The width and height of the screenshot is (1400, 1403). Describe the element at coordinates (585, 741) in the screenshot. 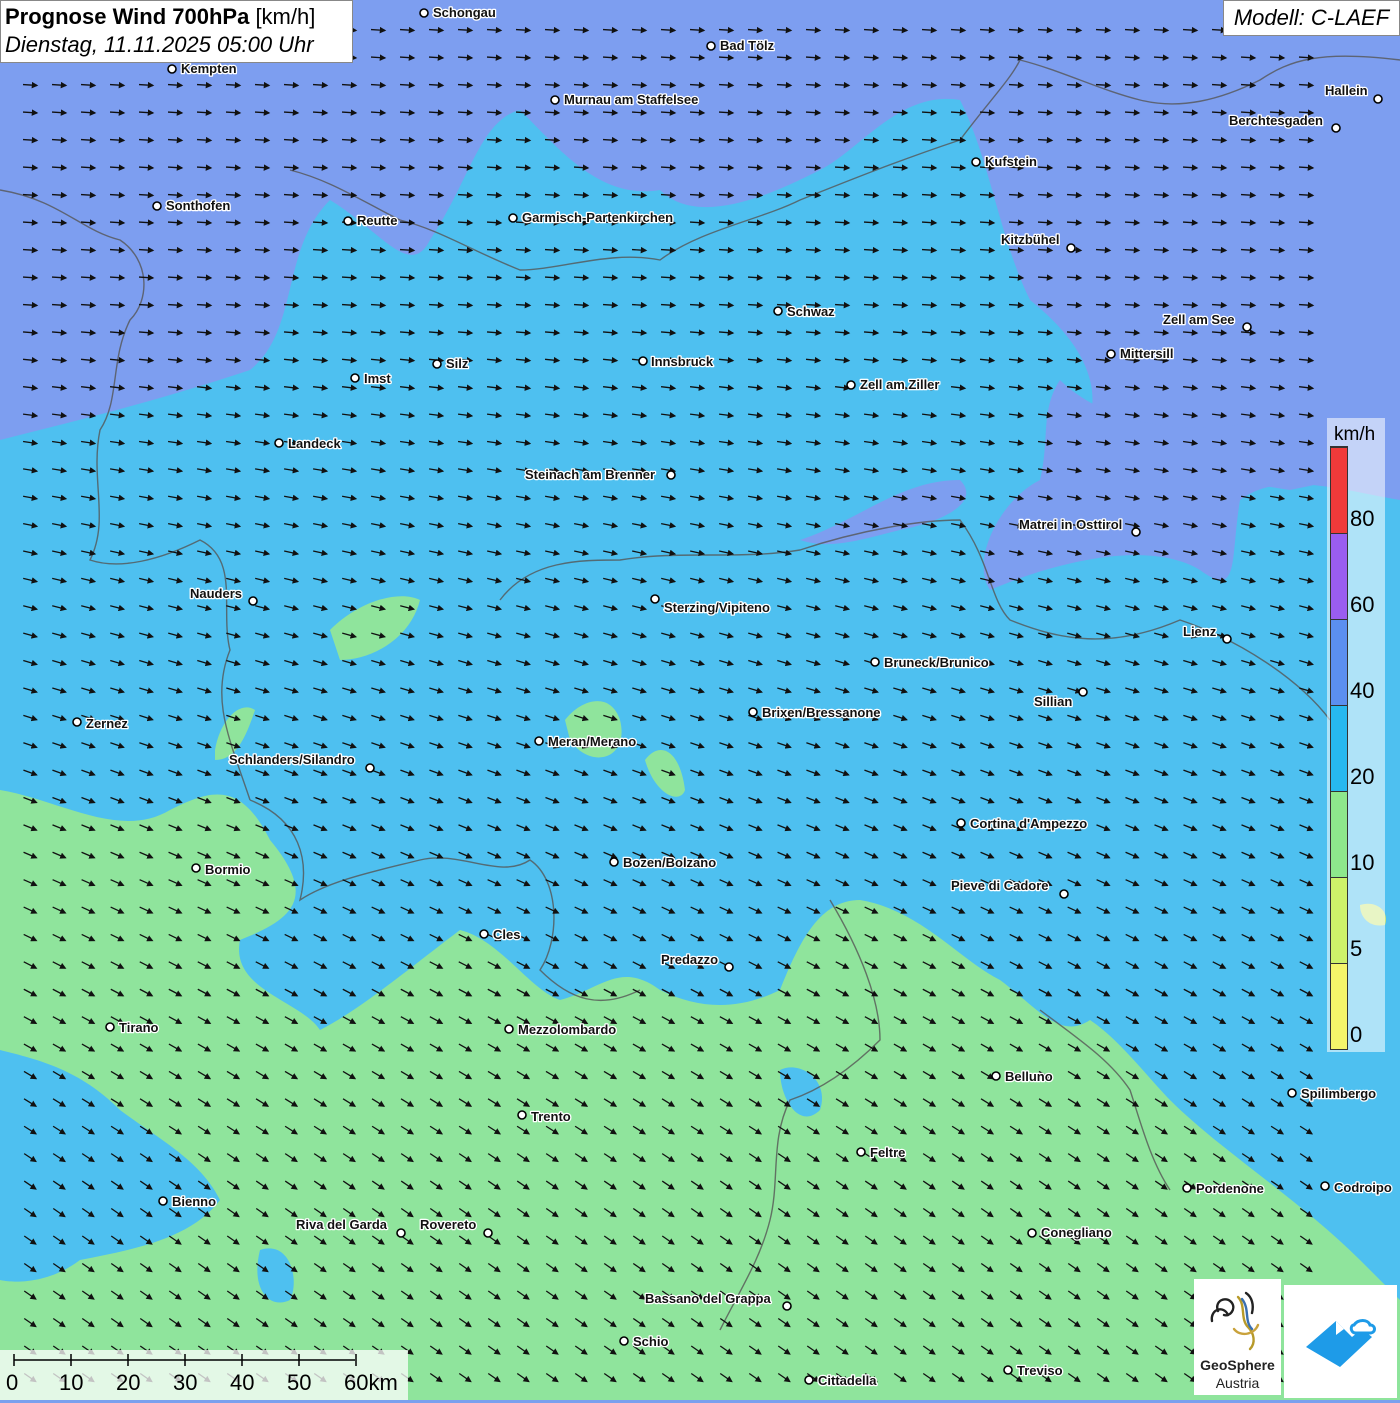

I see `city-marker: Meran/Merano` at that location.